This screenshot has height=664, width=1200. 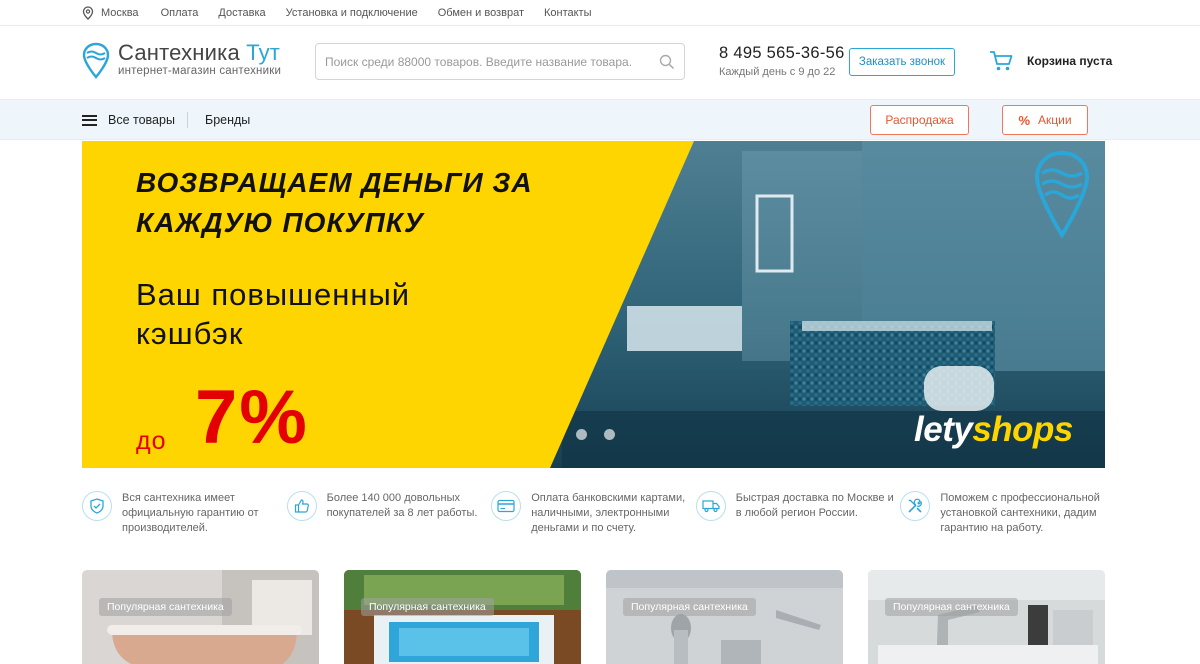 What do you see at coordinates (96, 60) in the screenshot?
I see `logo-pin-icon` at bounding box center [96, 60].